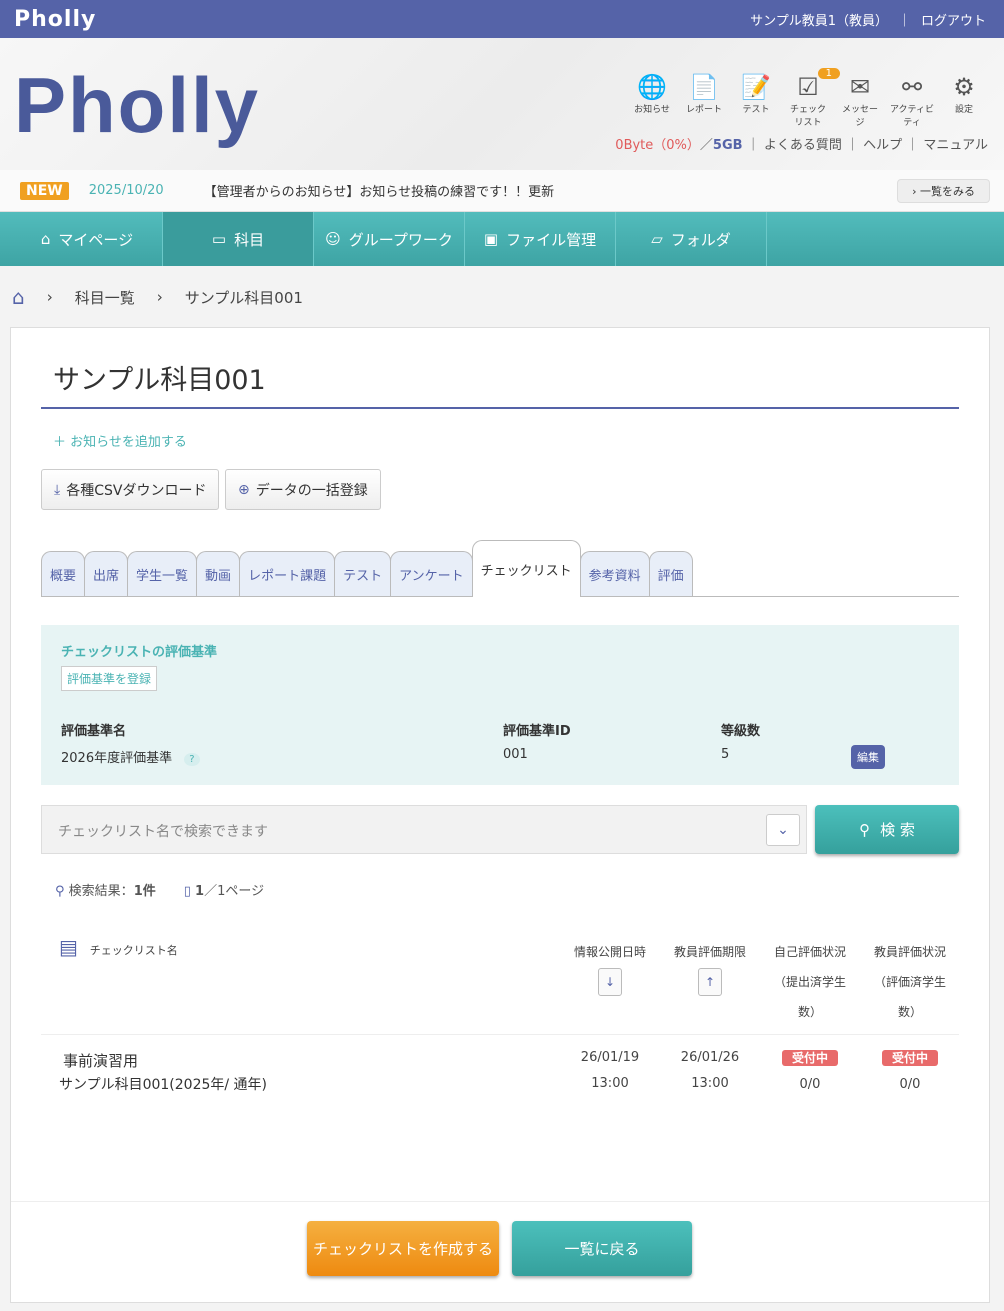 The width and height of the screenshot is (1004, 1311). I want to click on due-time: 13:00, so click(710, 1083).